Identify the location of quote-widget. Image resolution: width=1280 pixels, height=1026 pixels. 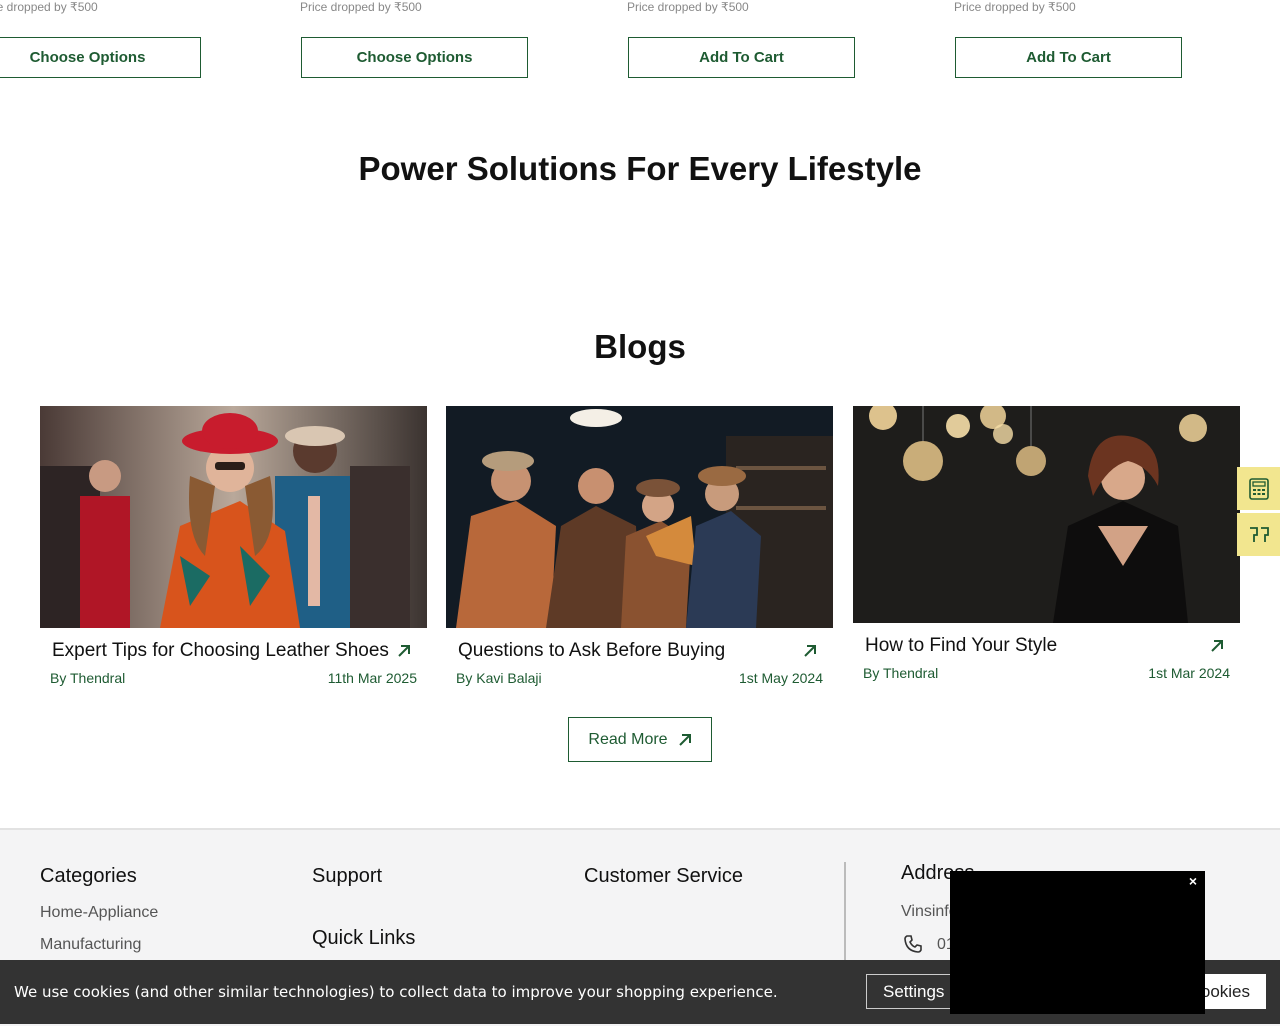
(1258, 534).